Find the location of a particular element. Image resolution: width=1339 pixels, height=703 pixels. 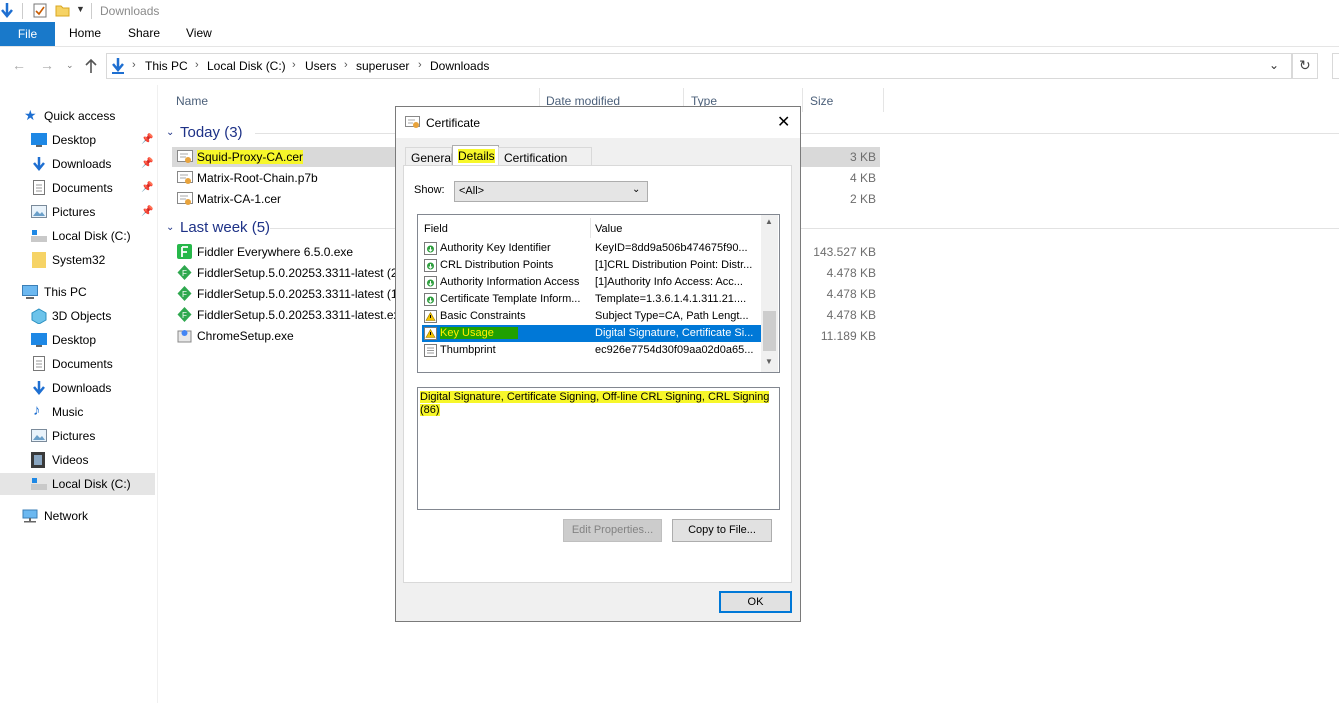

ok-button: OK is located at coordinates (755, 602).